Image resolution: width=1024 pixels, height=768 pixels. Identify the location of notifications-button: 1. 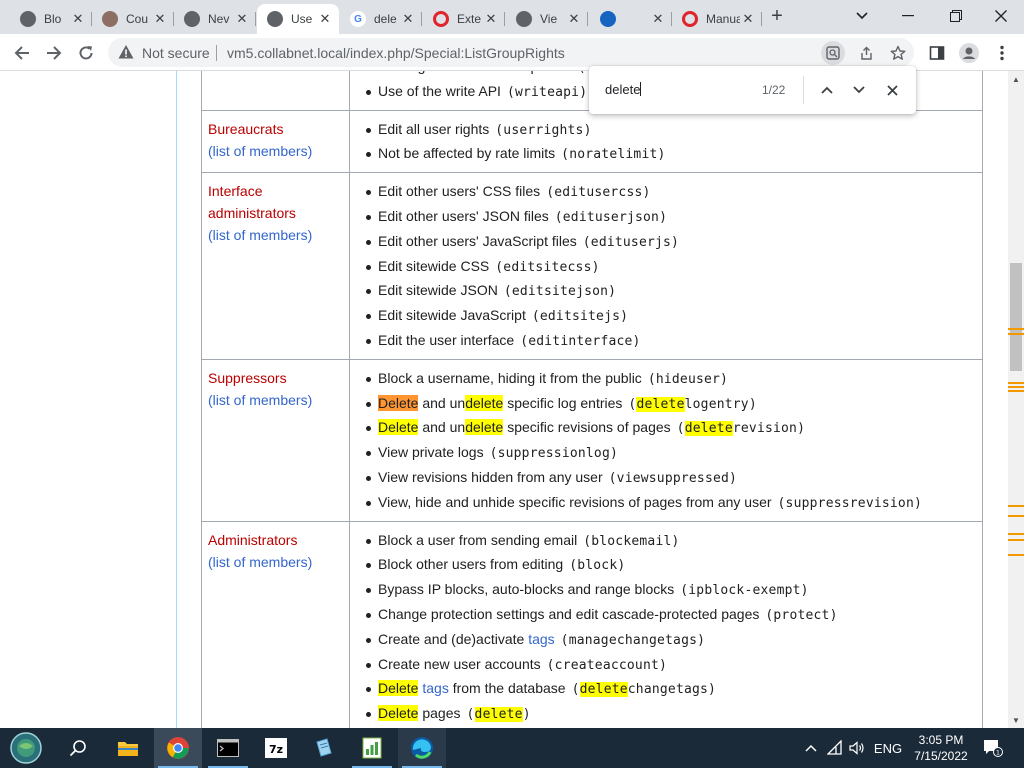
(993, 748).